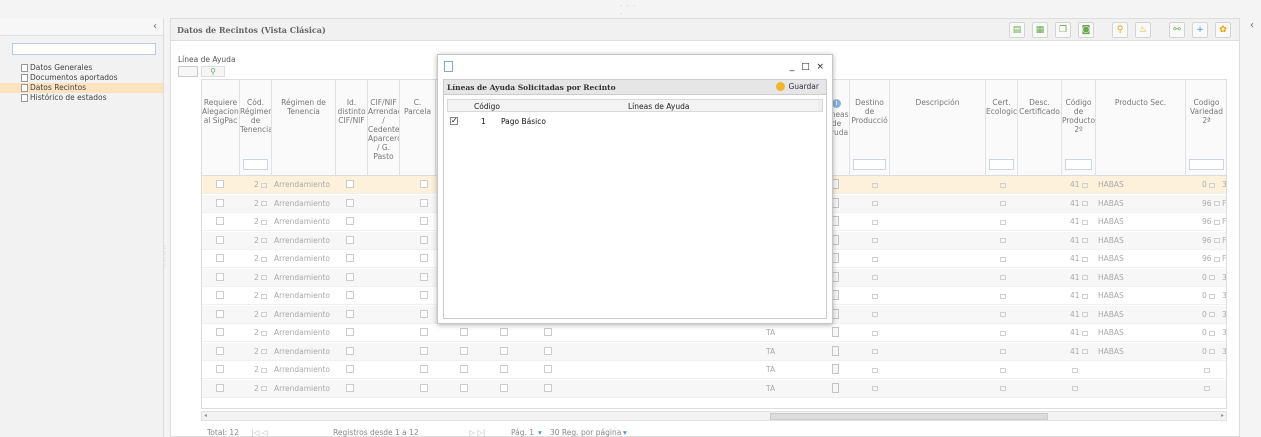 The height and width of the screenshot is (437, 1261). I want to click on nav-item-datos-recintos: Datos Recintos, so click(81, 88).